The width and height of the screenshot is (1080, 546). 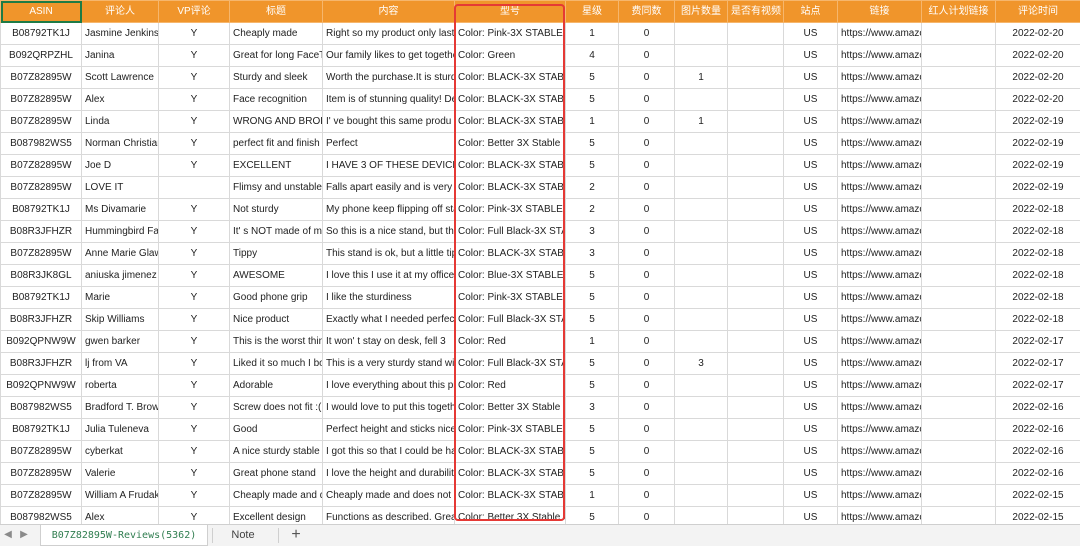 What do you see at coordinates (41, 253) in the screenshot?
I see `table-cell: B07Z82895W` at bounding box center [41, 253].